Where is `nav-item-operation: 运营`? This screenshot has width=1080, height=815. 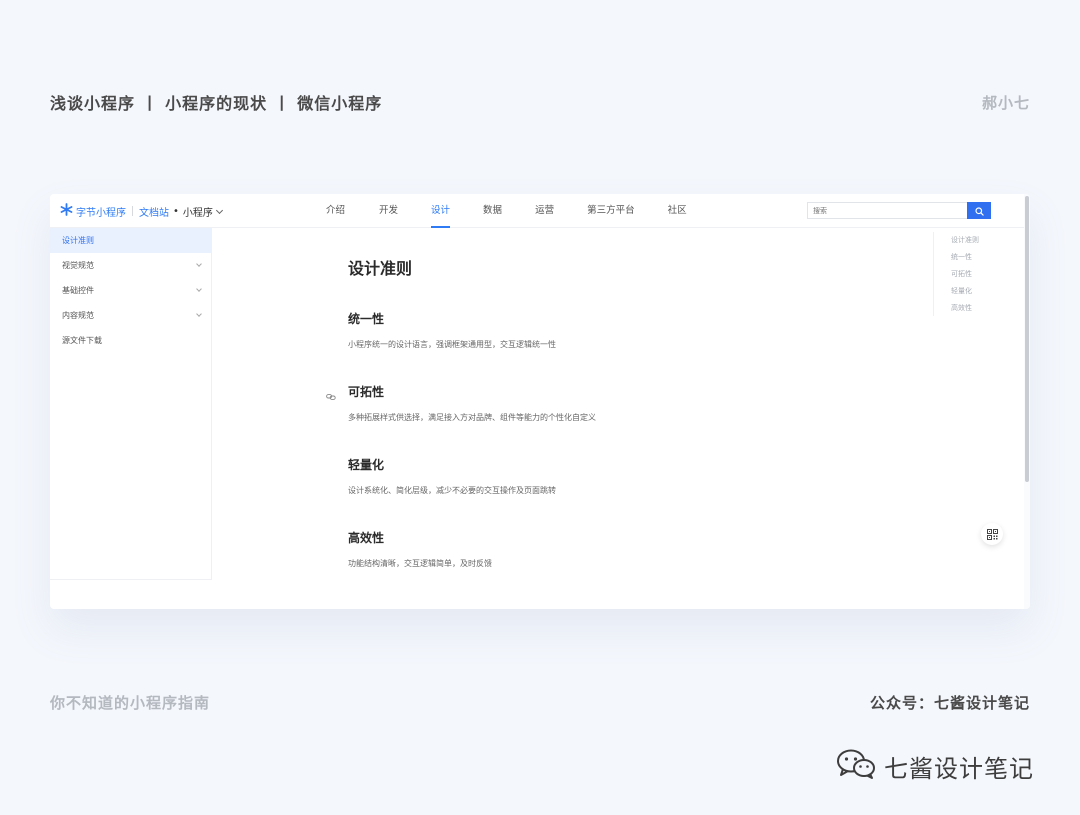 nav-item-operation: 运营 is located at coordinates (544, 211).